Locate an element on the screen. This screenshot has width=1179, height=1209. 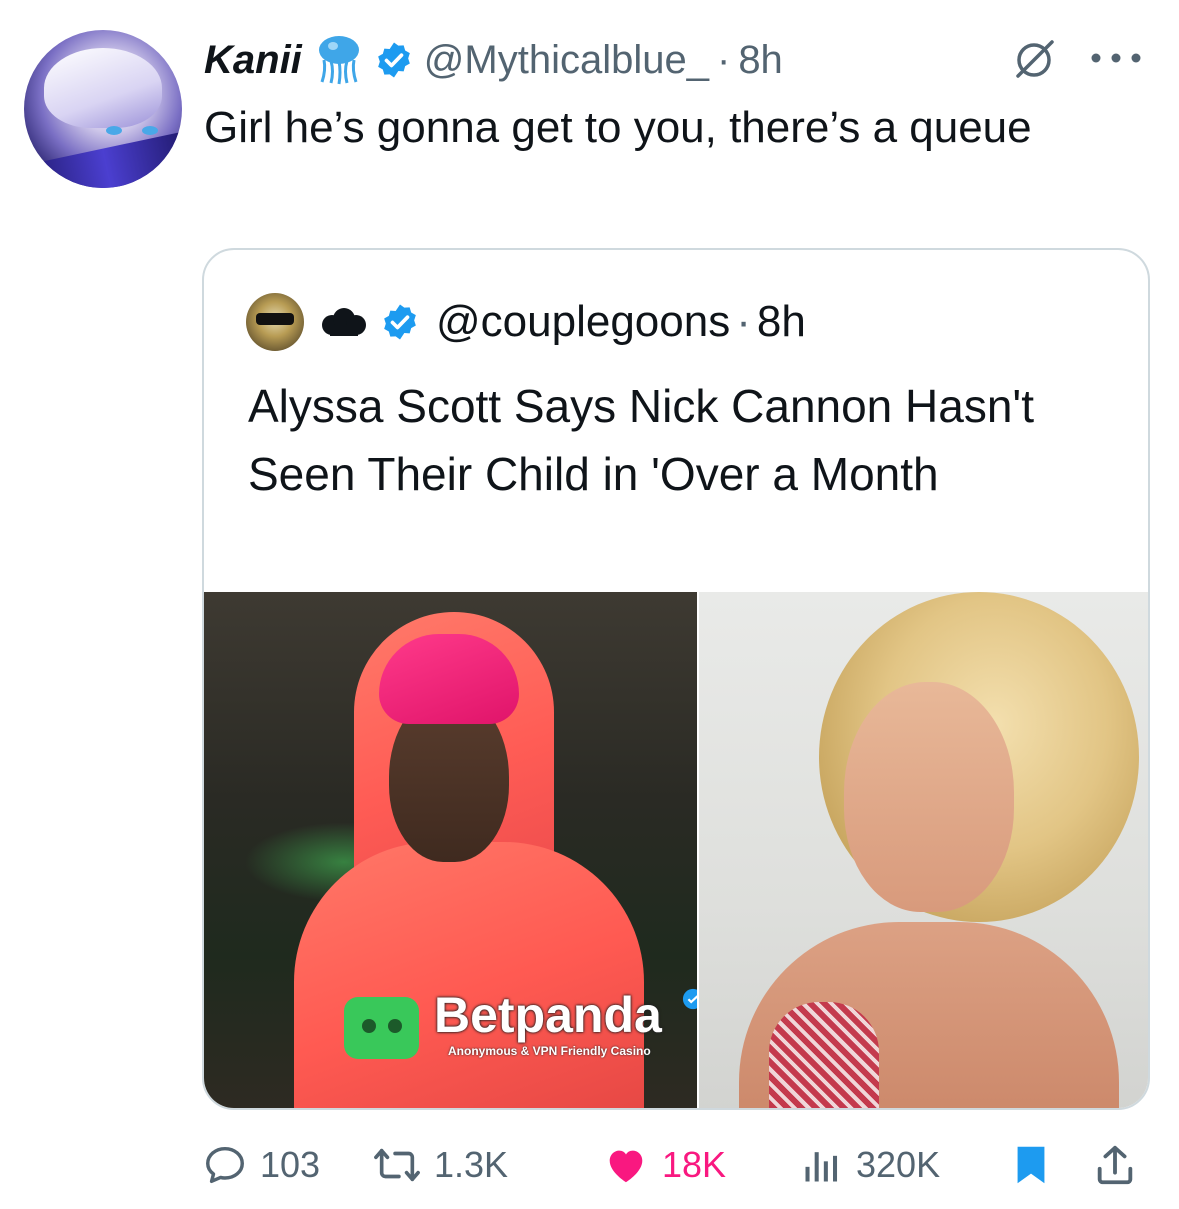
quoted-time: 8h is located at coordinates (781, 322).